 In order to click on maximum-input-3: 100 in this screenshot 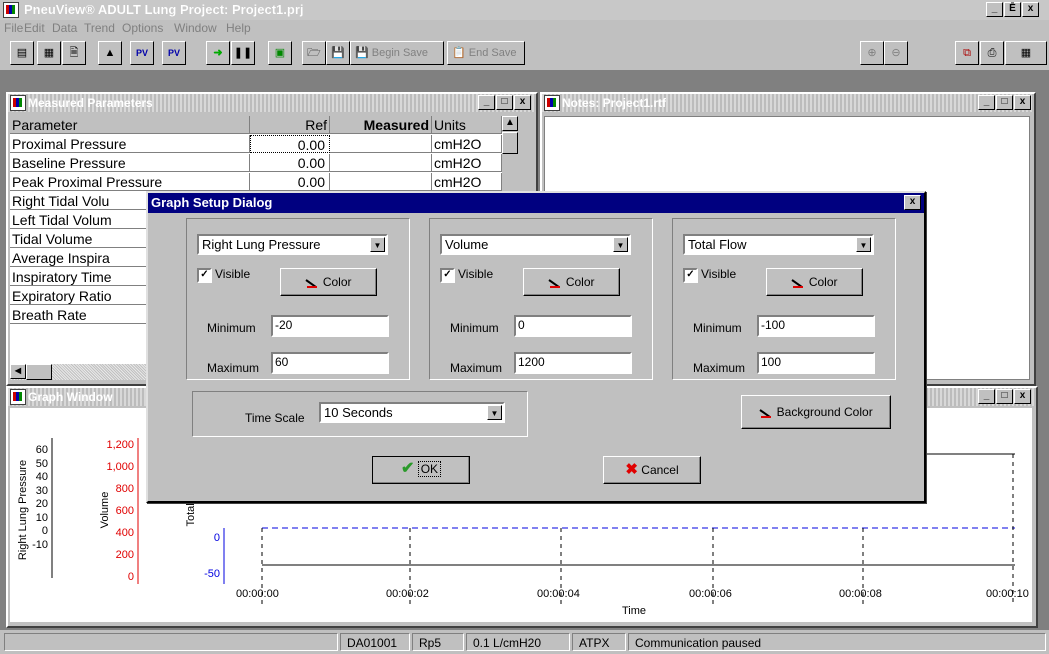, I will do `click(816, 363)`.